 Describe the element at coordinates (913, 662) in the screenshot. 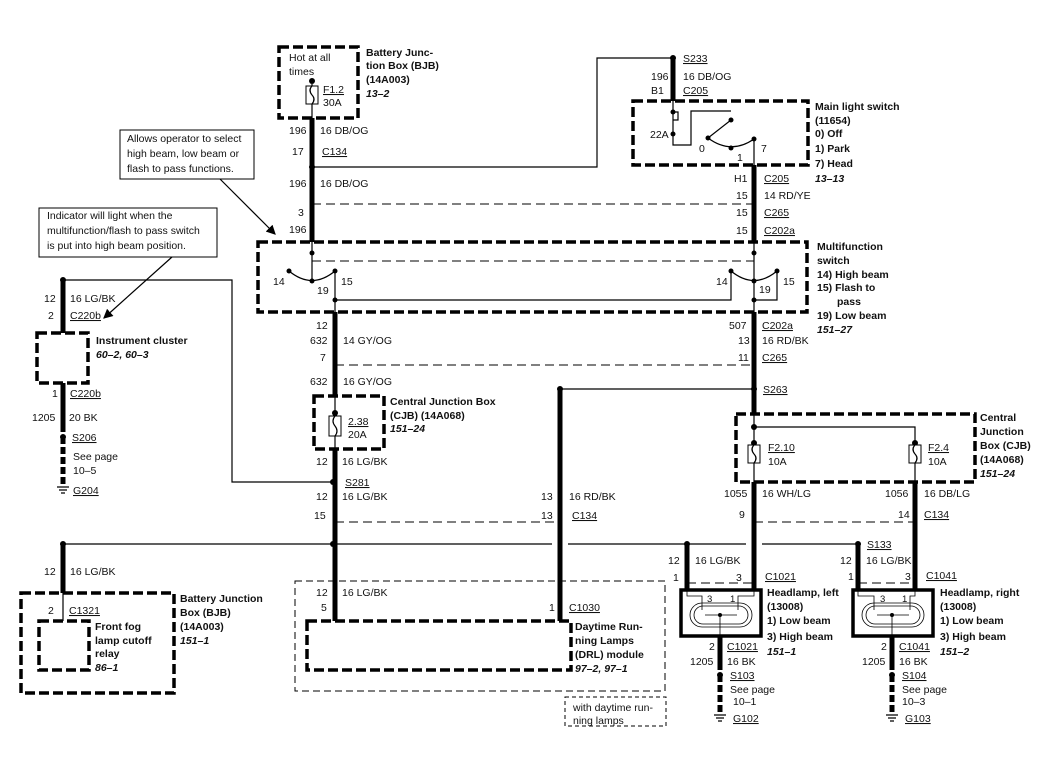

I see `diagram-label: 16 BK` at that location.